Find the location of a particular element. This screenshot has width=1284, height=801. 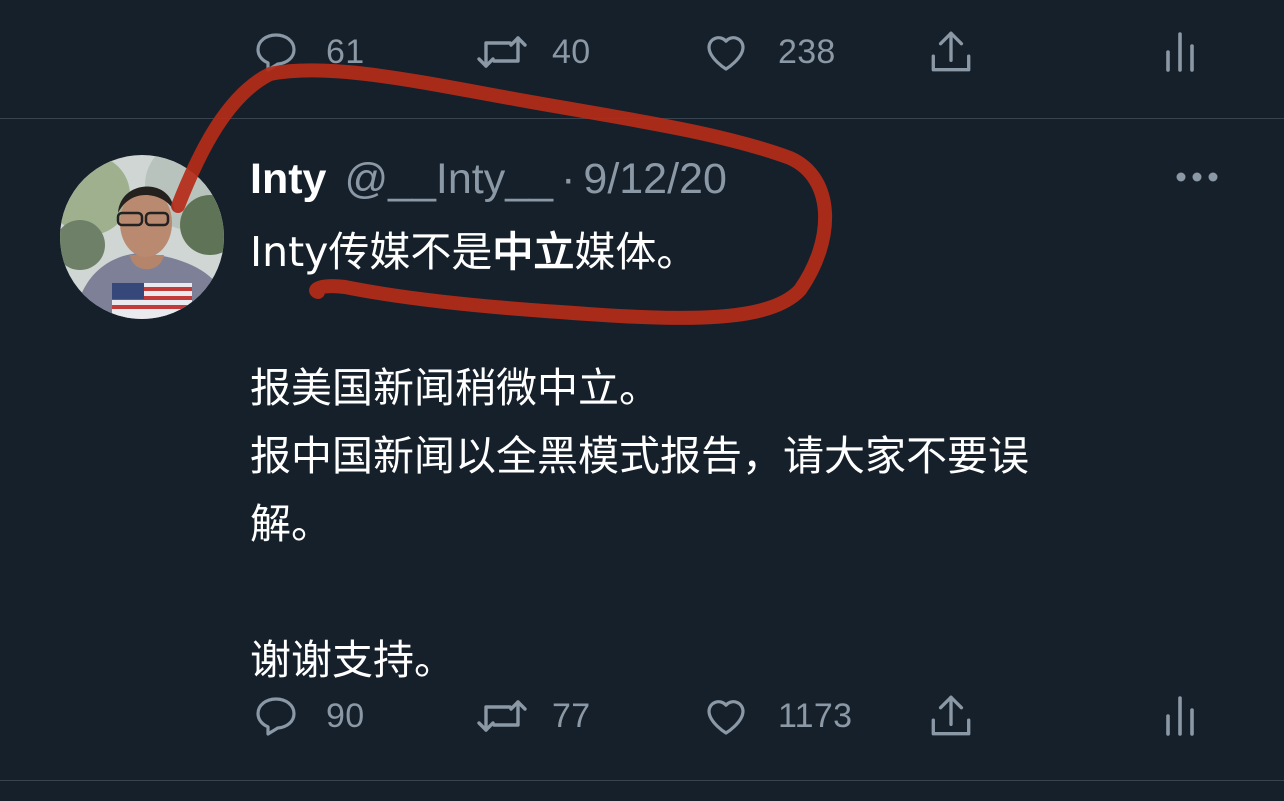

reply-button: 61 is located at coordinates (308, 52).